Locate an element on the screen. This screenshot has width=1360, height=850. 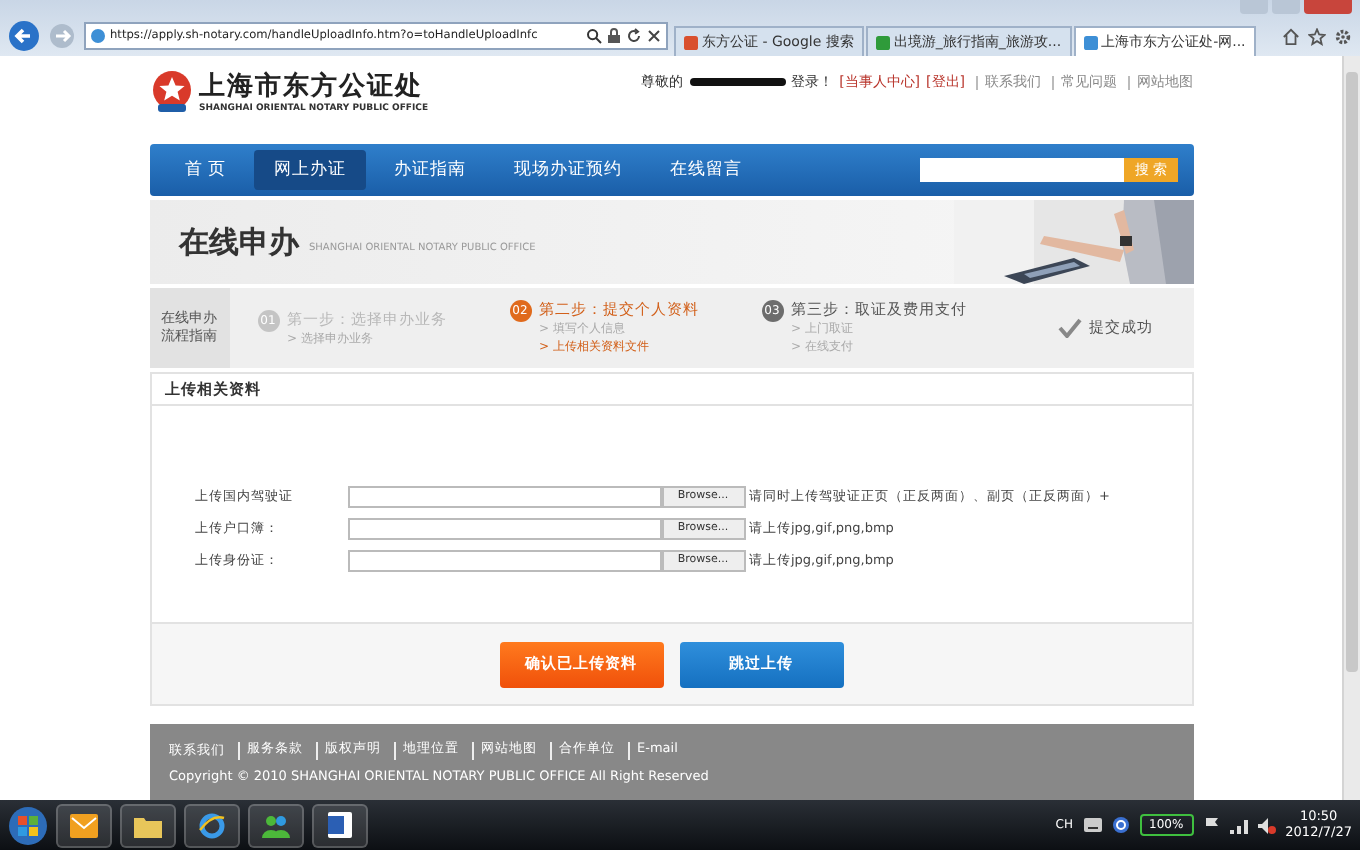
nav-item: 现场办证预约 is located at coordinates (568, 170).